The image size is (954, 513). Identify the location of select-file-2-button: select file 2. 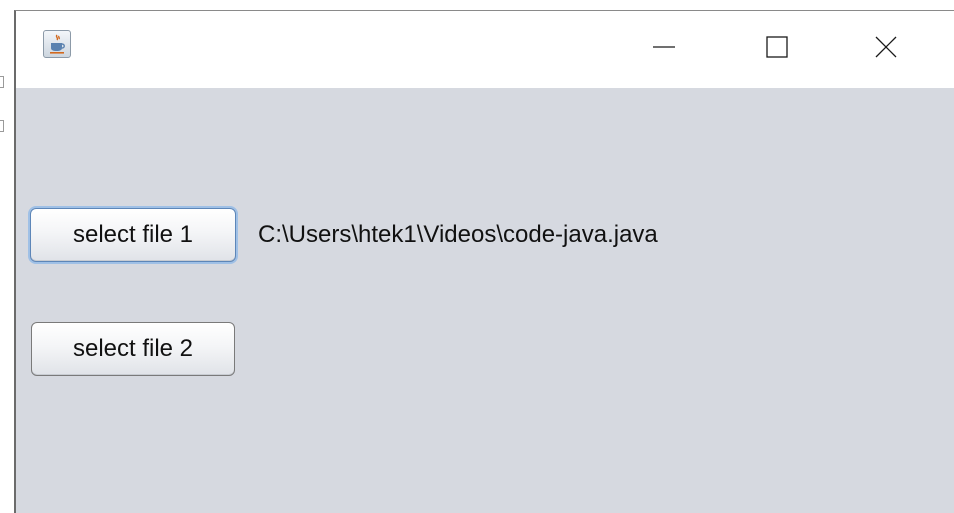
(133, 349).